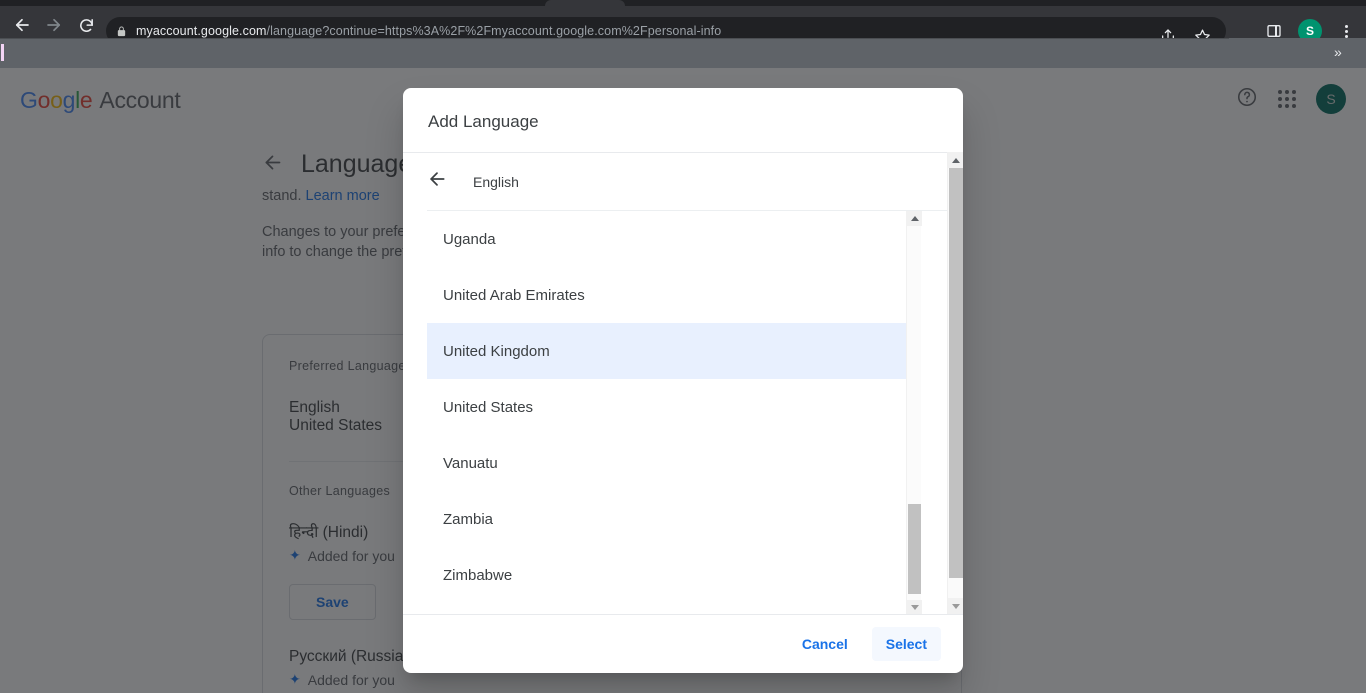 This screenshot has width=1366, height=693. Describe the element at coordinates (54, 25) in the screenshot. I see `forward-arrow-icon` at that location.